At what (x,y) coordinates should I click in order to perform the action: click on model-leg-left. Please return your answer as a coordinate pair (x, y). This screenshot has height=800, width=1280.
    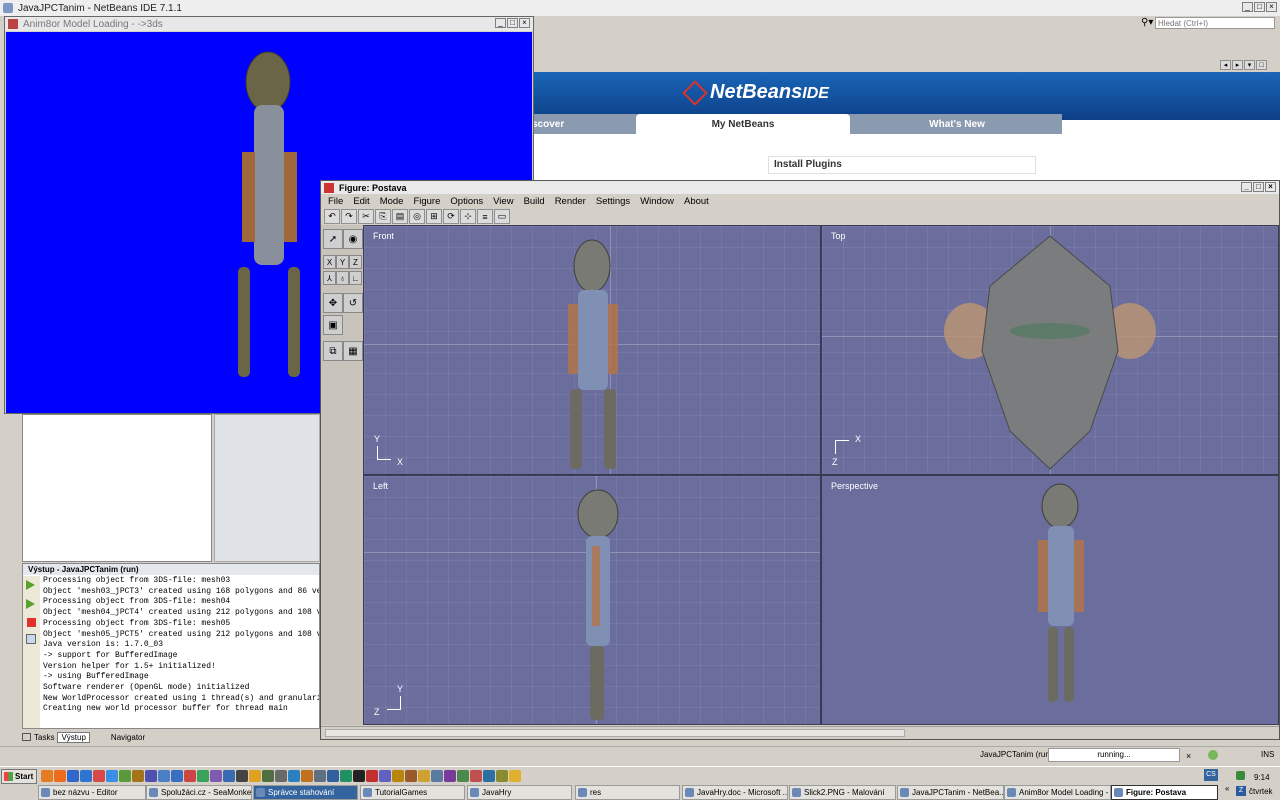
    Looking at the image, I should click on (244, 322).